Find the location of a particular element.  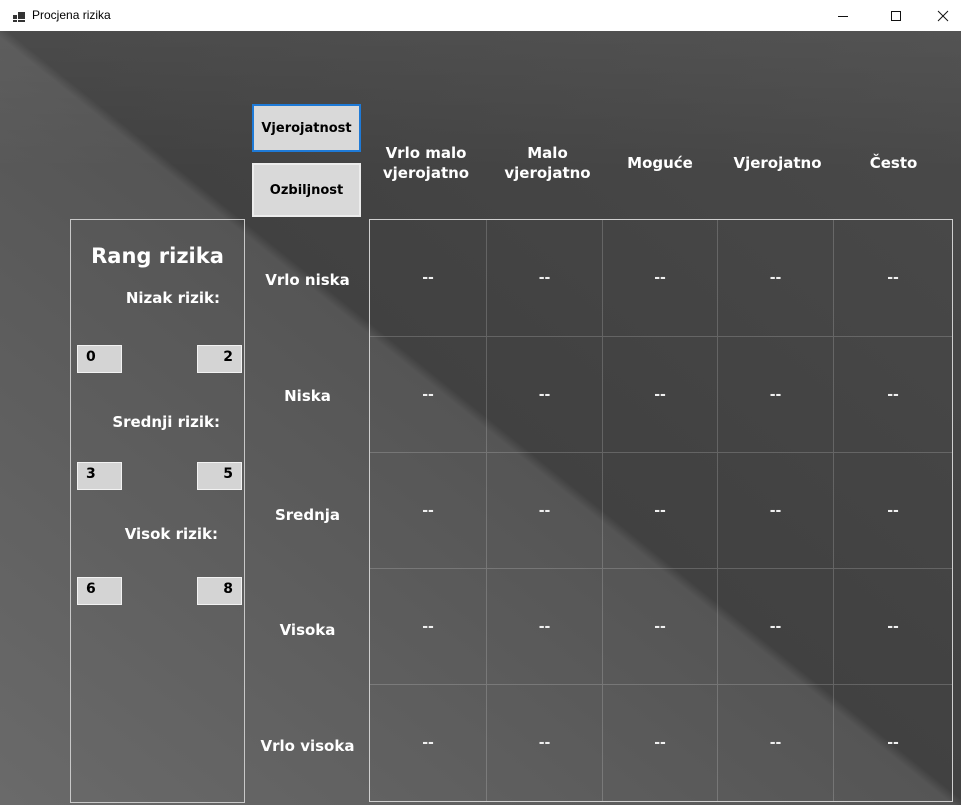

title-bar: Procjena rizika is located at coordinates (480, 15).